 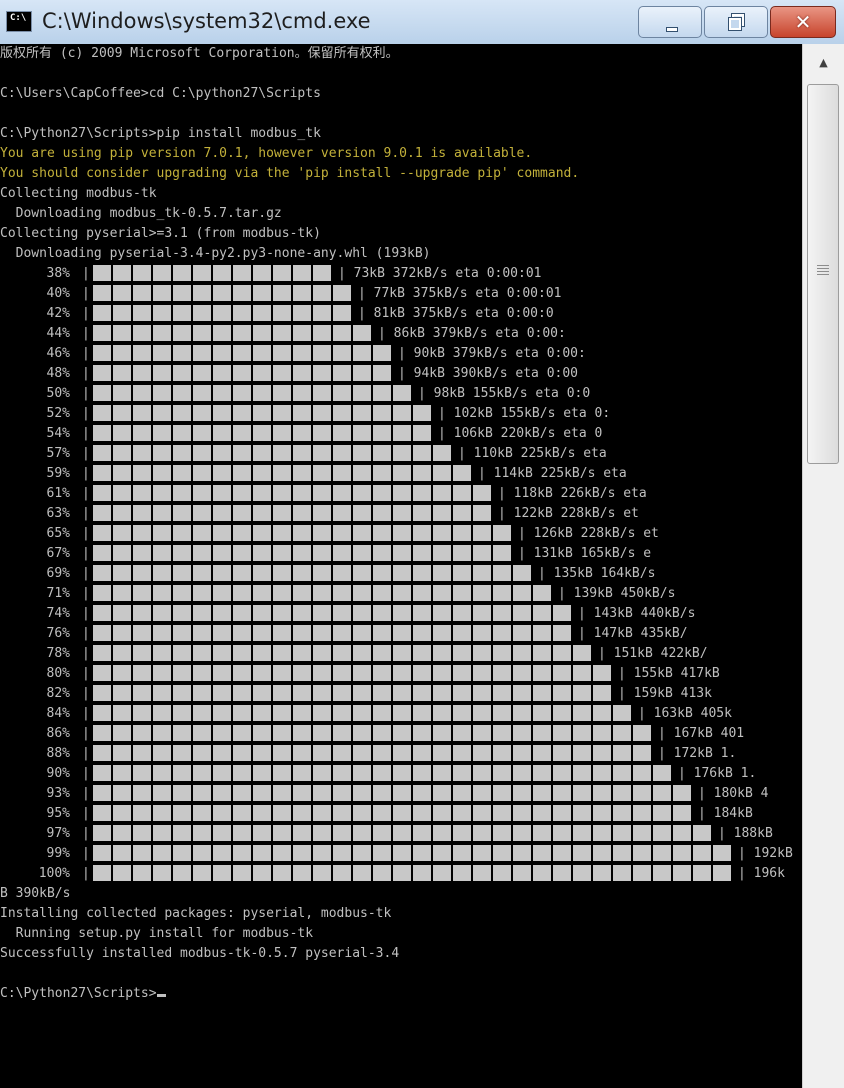 I want to click on progress-percent: 63%, so click(x=58, y=513).